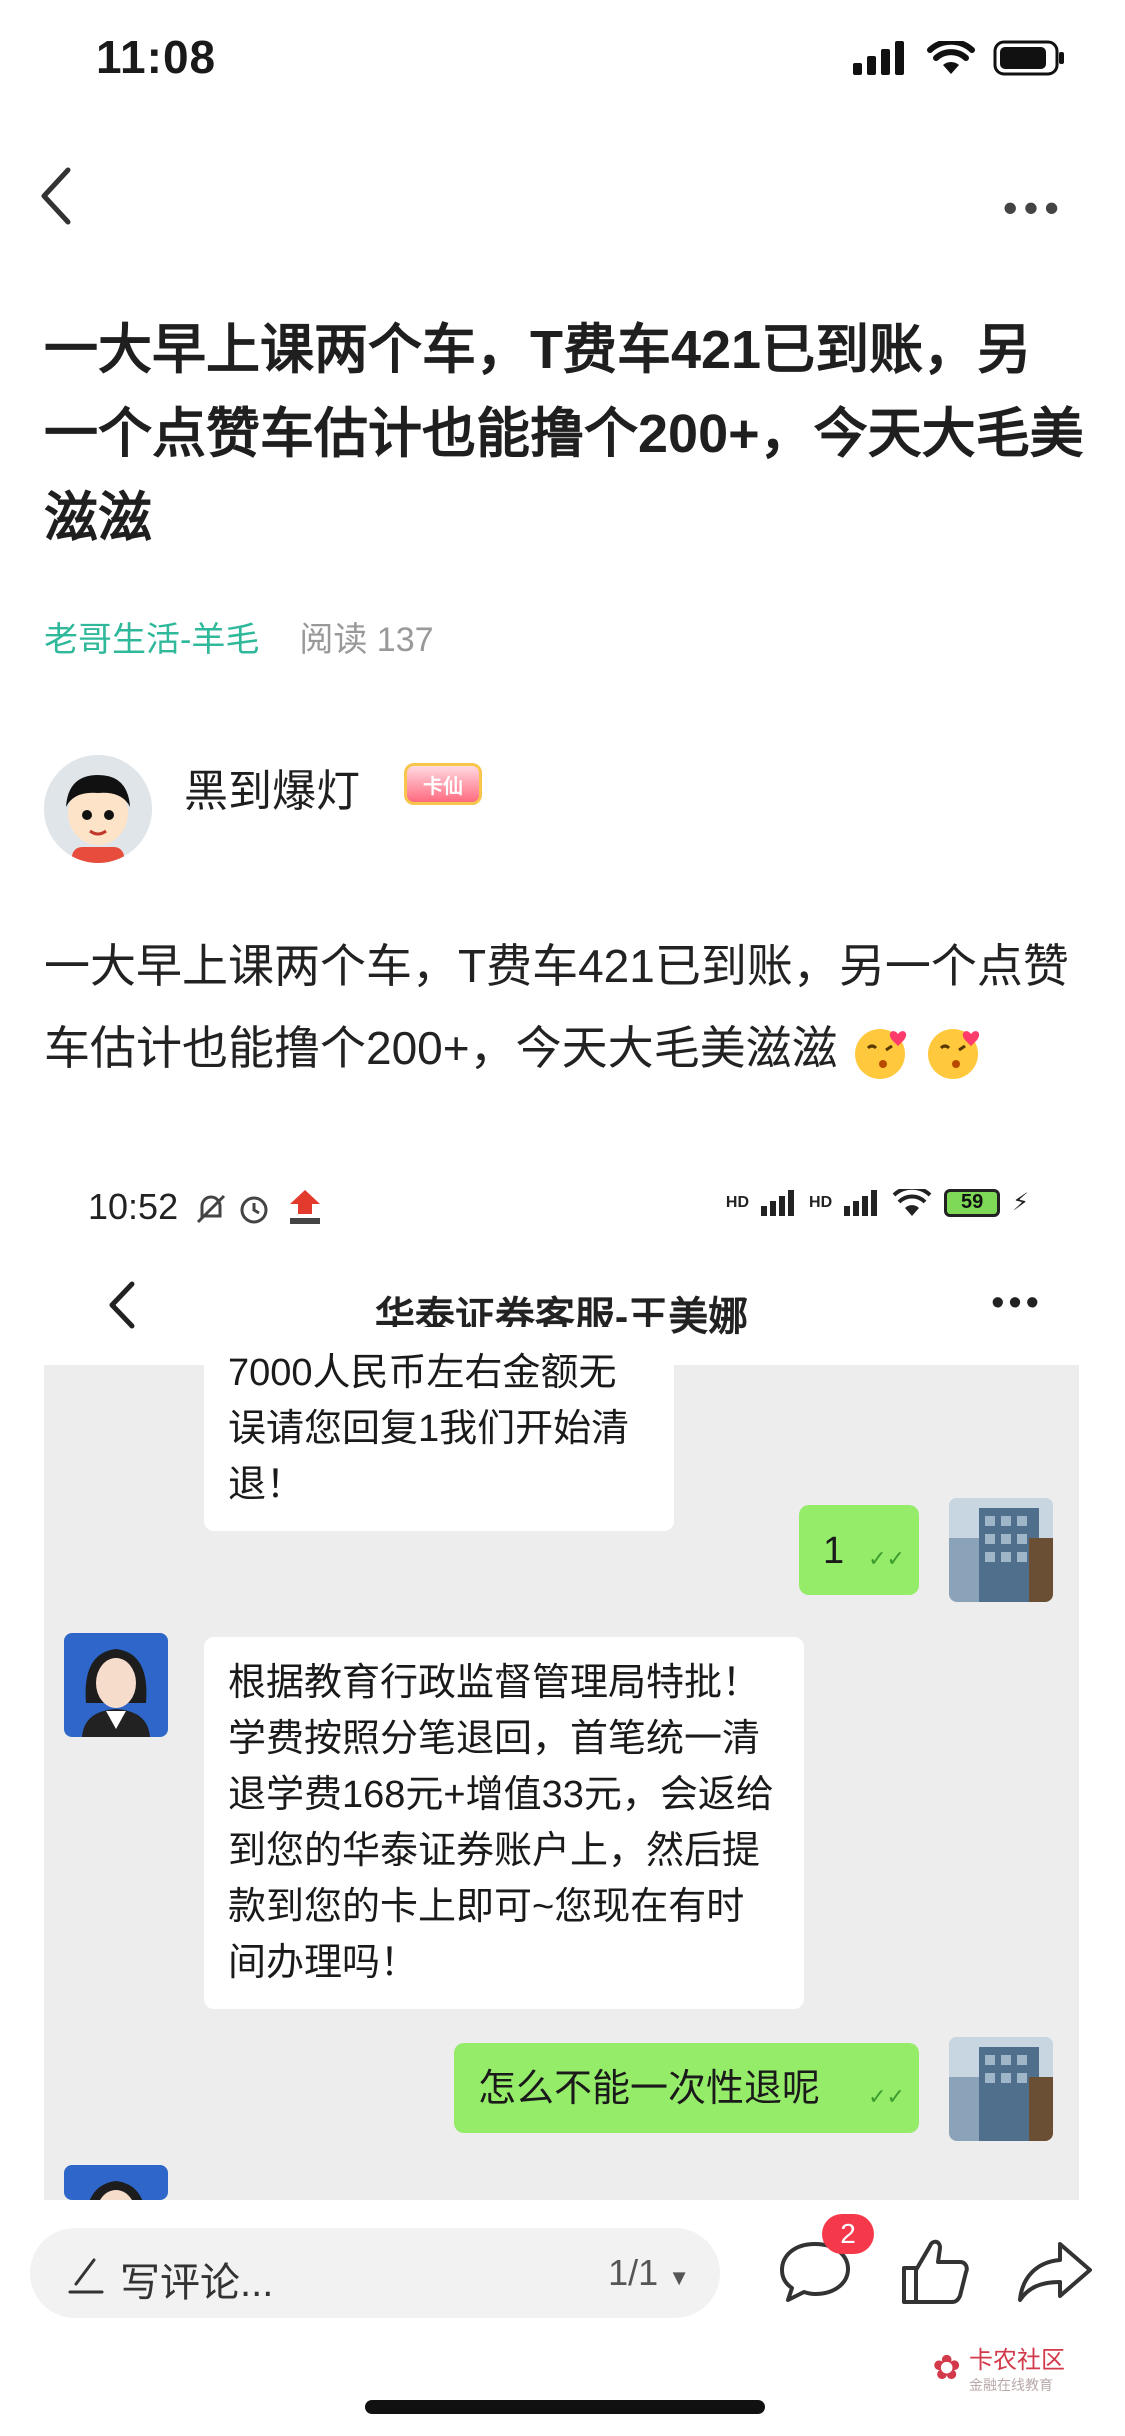 This screenshot has width=1125, height=2436. I want to click on battery-indicator: 59, so click(972, 1202).